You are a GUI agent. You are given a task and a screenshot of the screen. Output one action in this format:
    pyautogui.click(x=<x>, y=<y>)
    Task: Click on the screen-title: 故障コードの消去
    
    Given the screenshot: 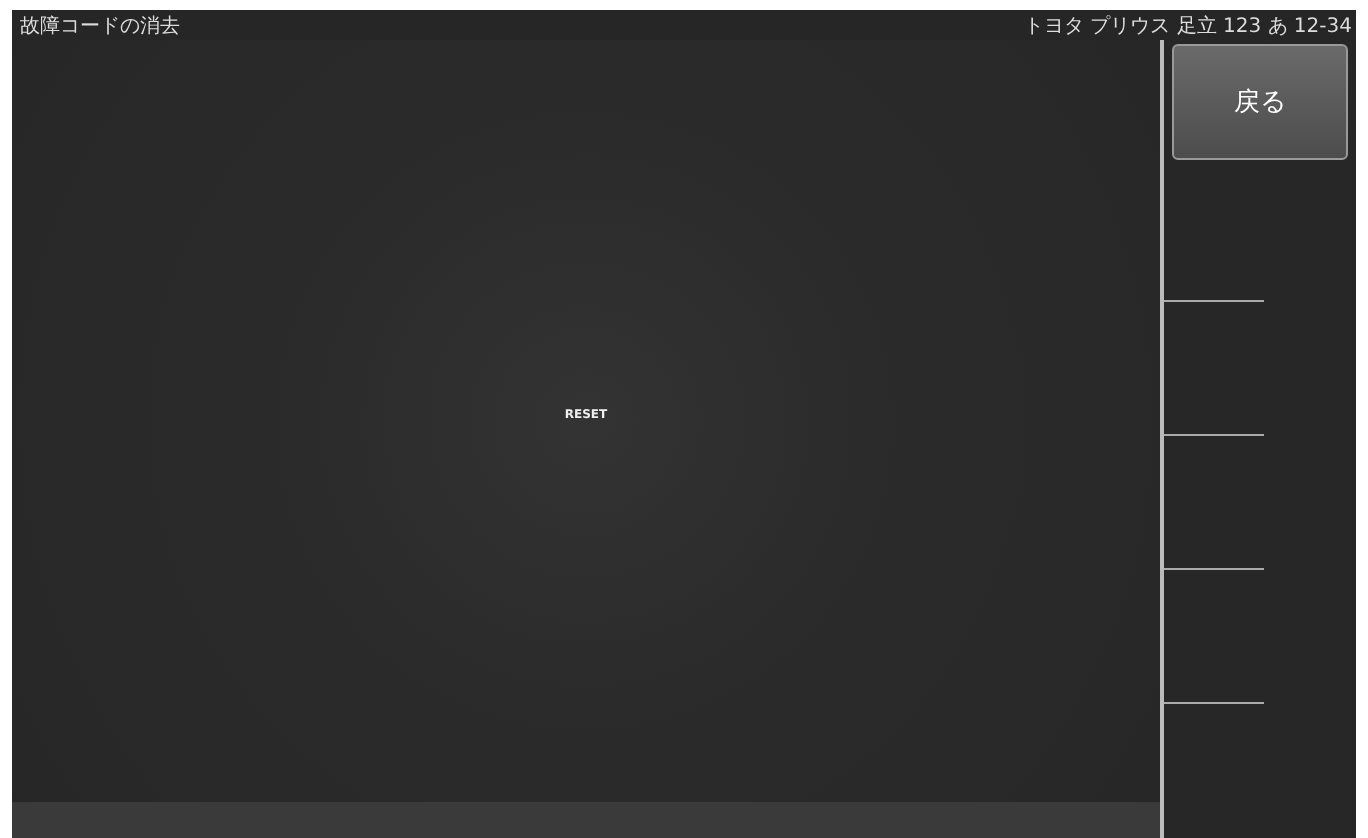 What is the action you would take?
    pyautogui.click(x=100, y=26)
    